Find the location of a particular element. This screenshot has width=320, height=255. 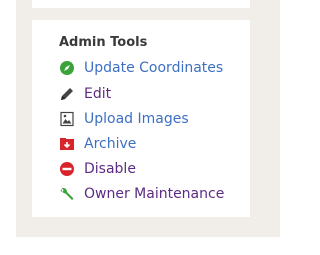

update-coordinates-link: Update Coordinates is located at coordinates (141, 68).